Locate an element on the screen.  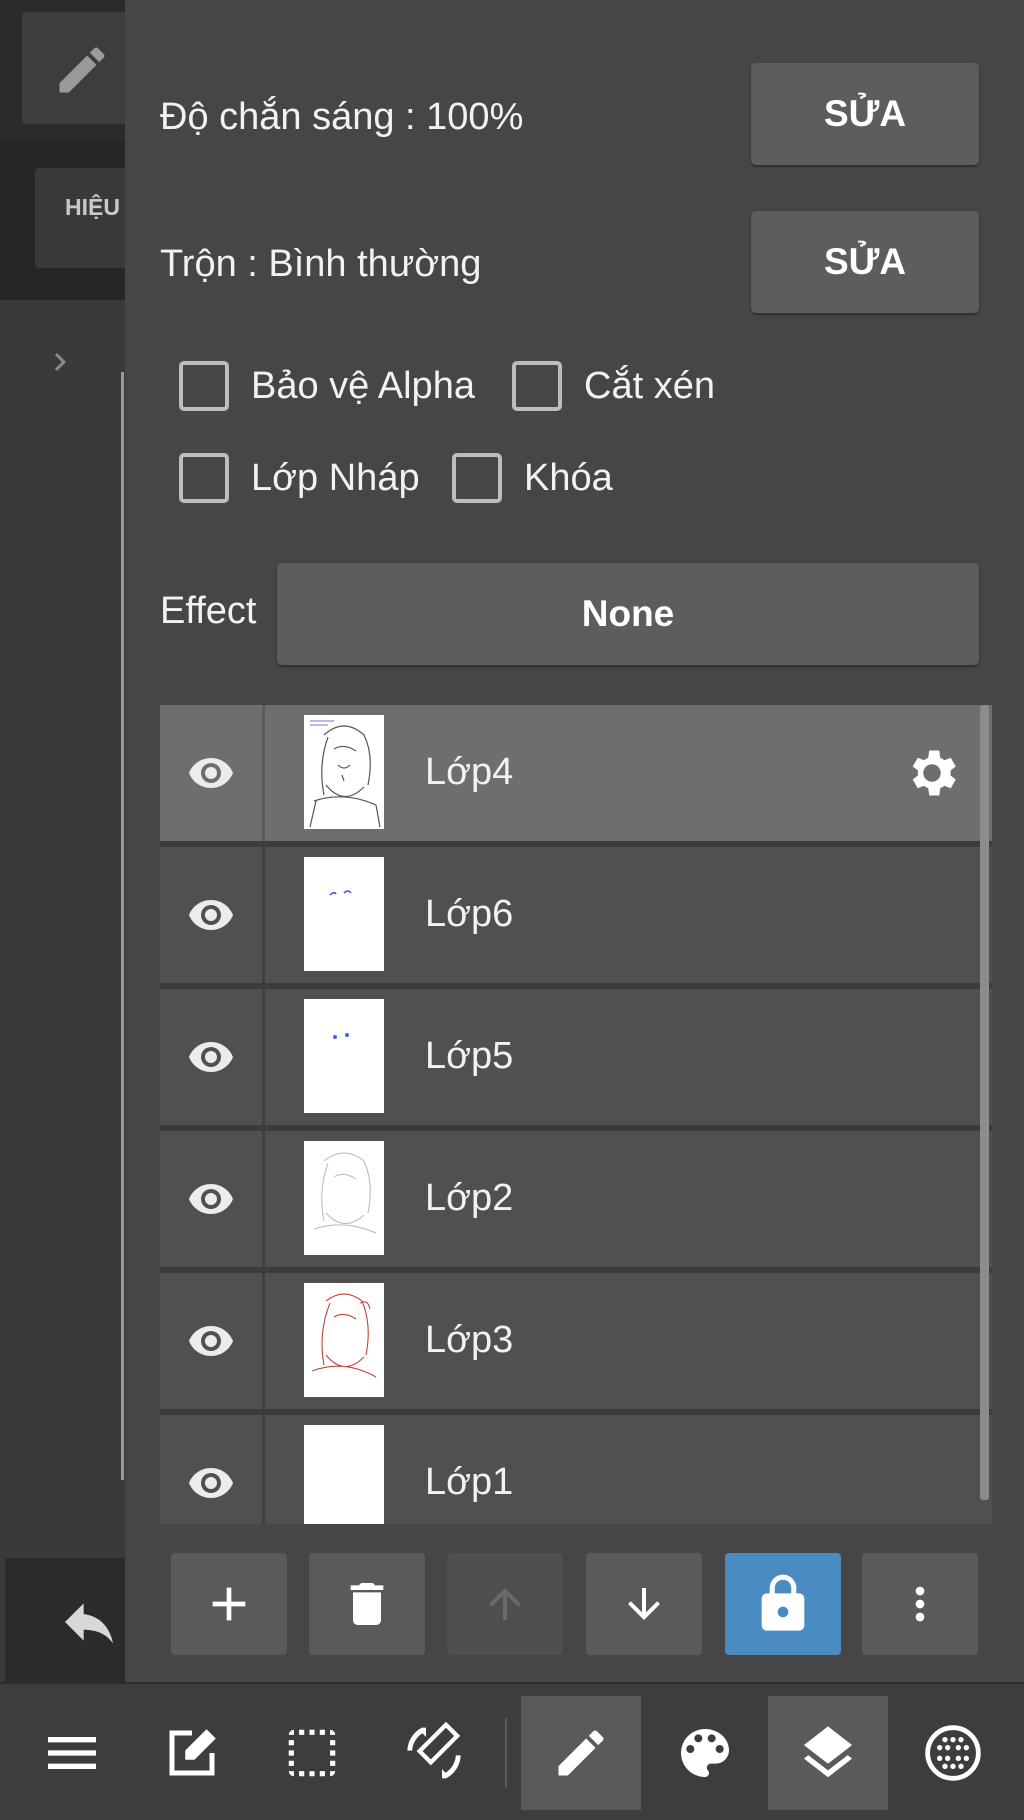
blend-mode-label: Trộn : Bình thường is located at coordinates (321, 264).